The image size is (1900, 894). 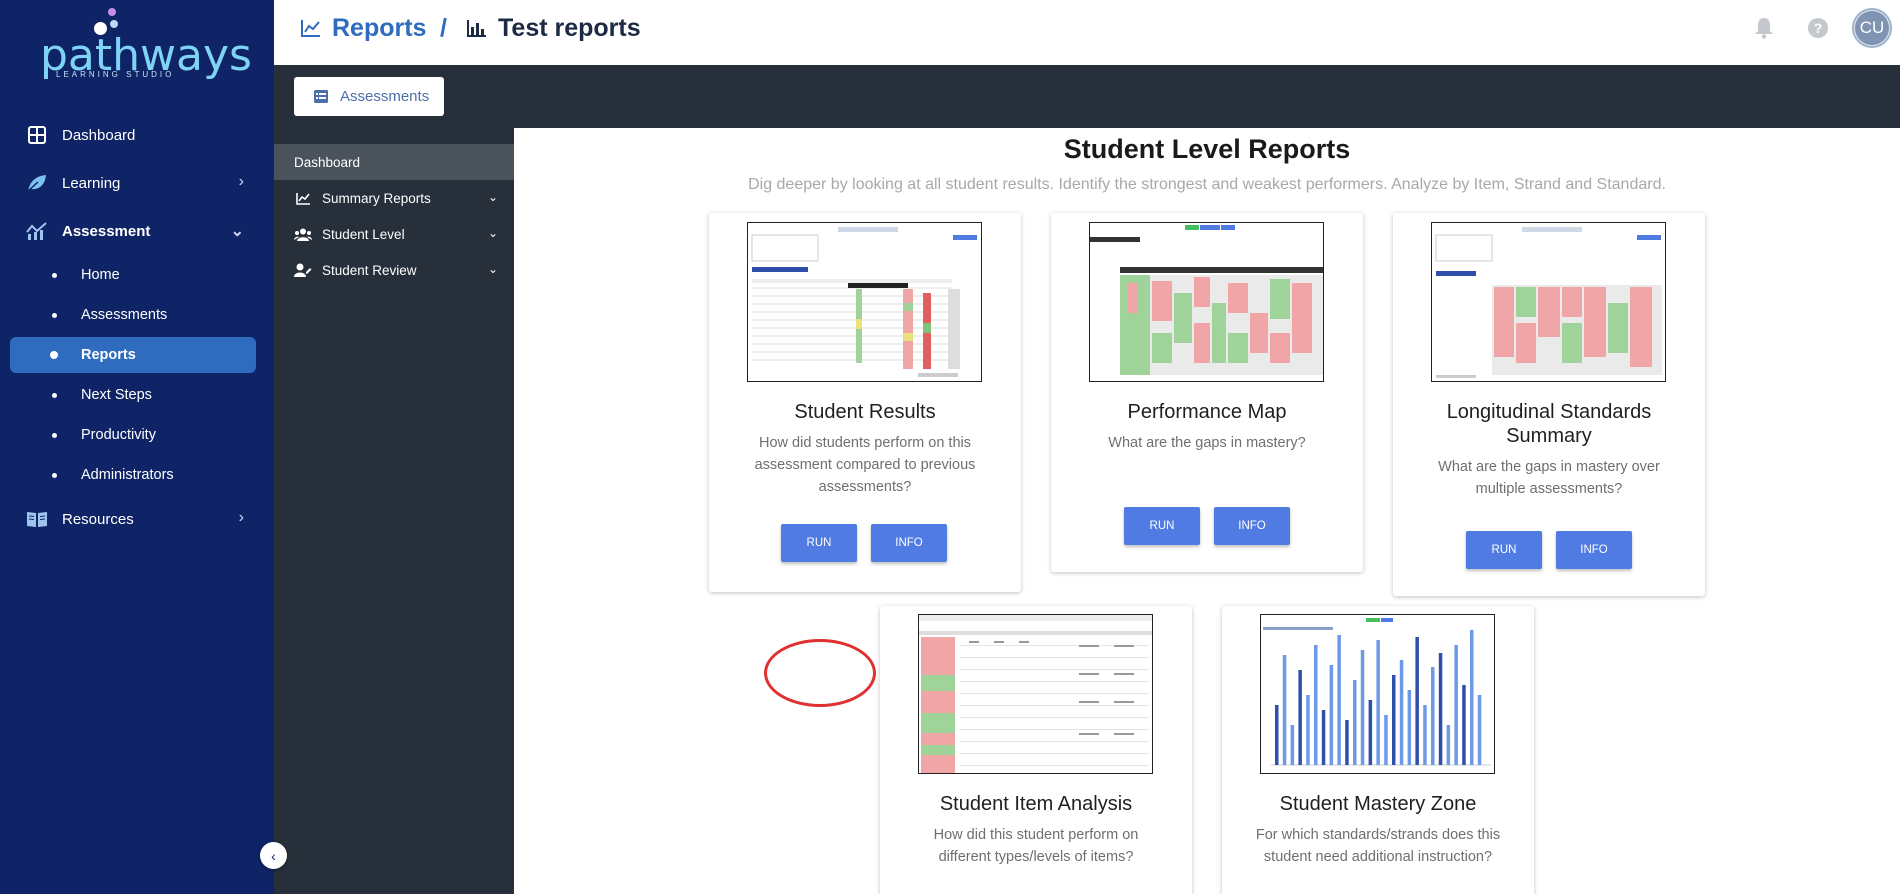 I want to click on leaf-icon, so click(x=37, y=183).